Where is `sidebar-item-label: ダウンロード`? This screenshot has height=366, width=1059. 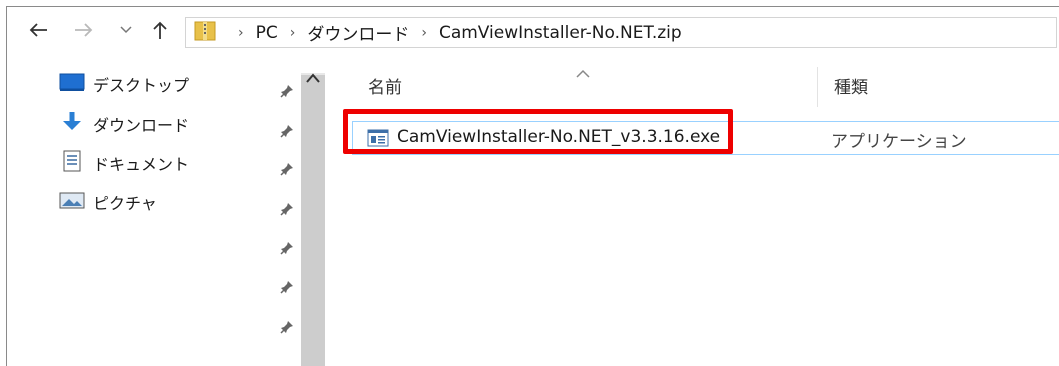
sidebar-item-label: ダウンロード is located at coordinates (141, 125).